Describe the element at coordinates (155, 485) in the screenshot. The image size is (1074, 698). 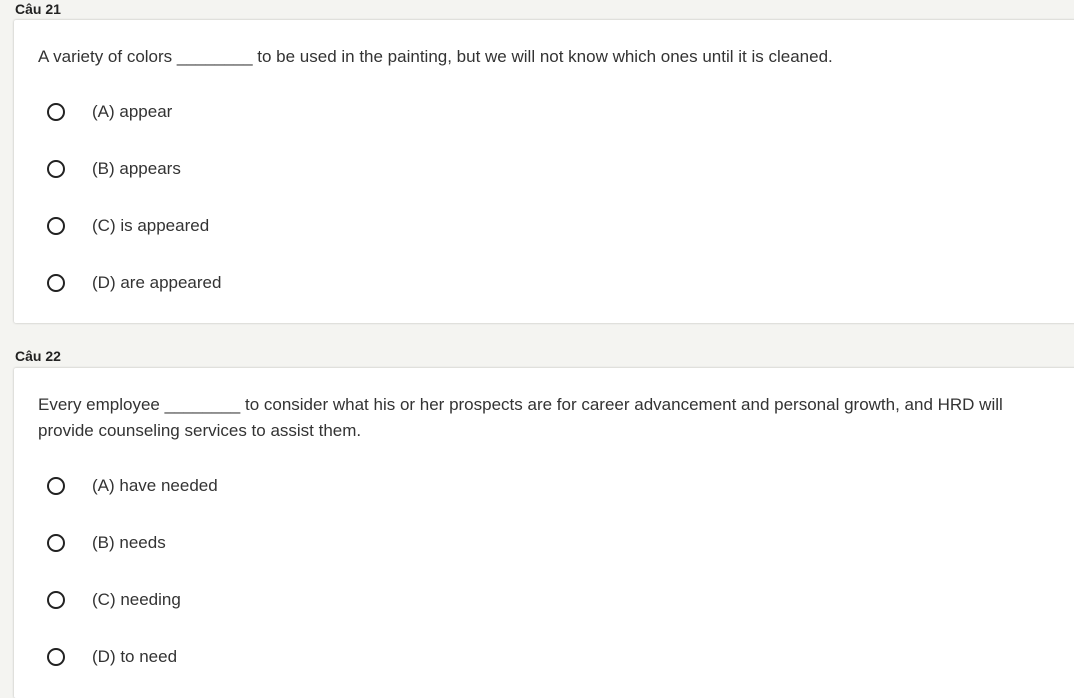
I see `option-label: (A) have needed` at that location.